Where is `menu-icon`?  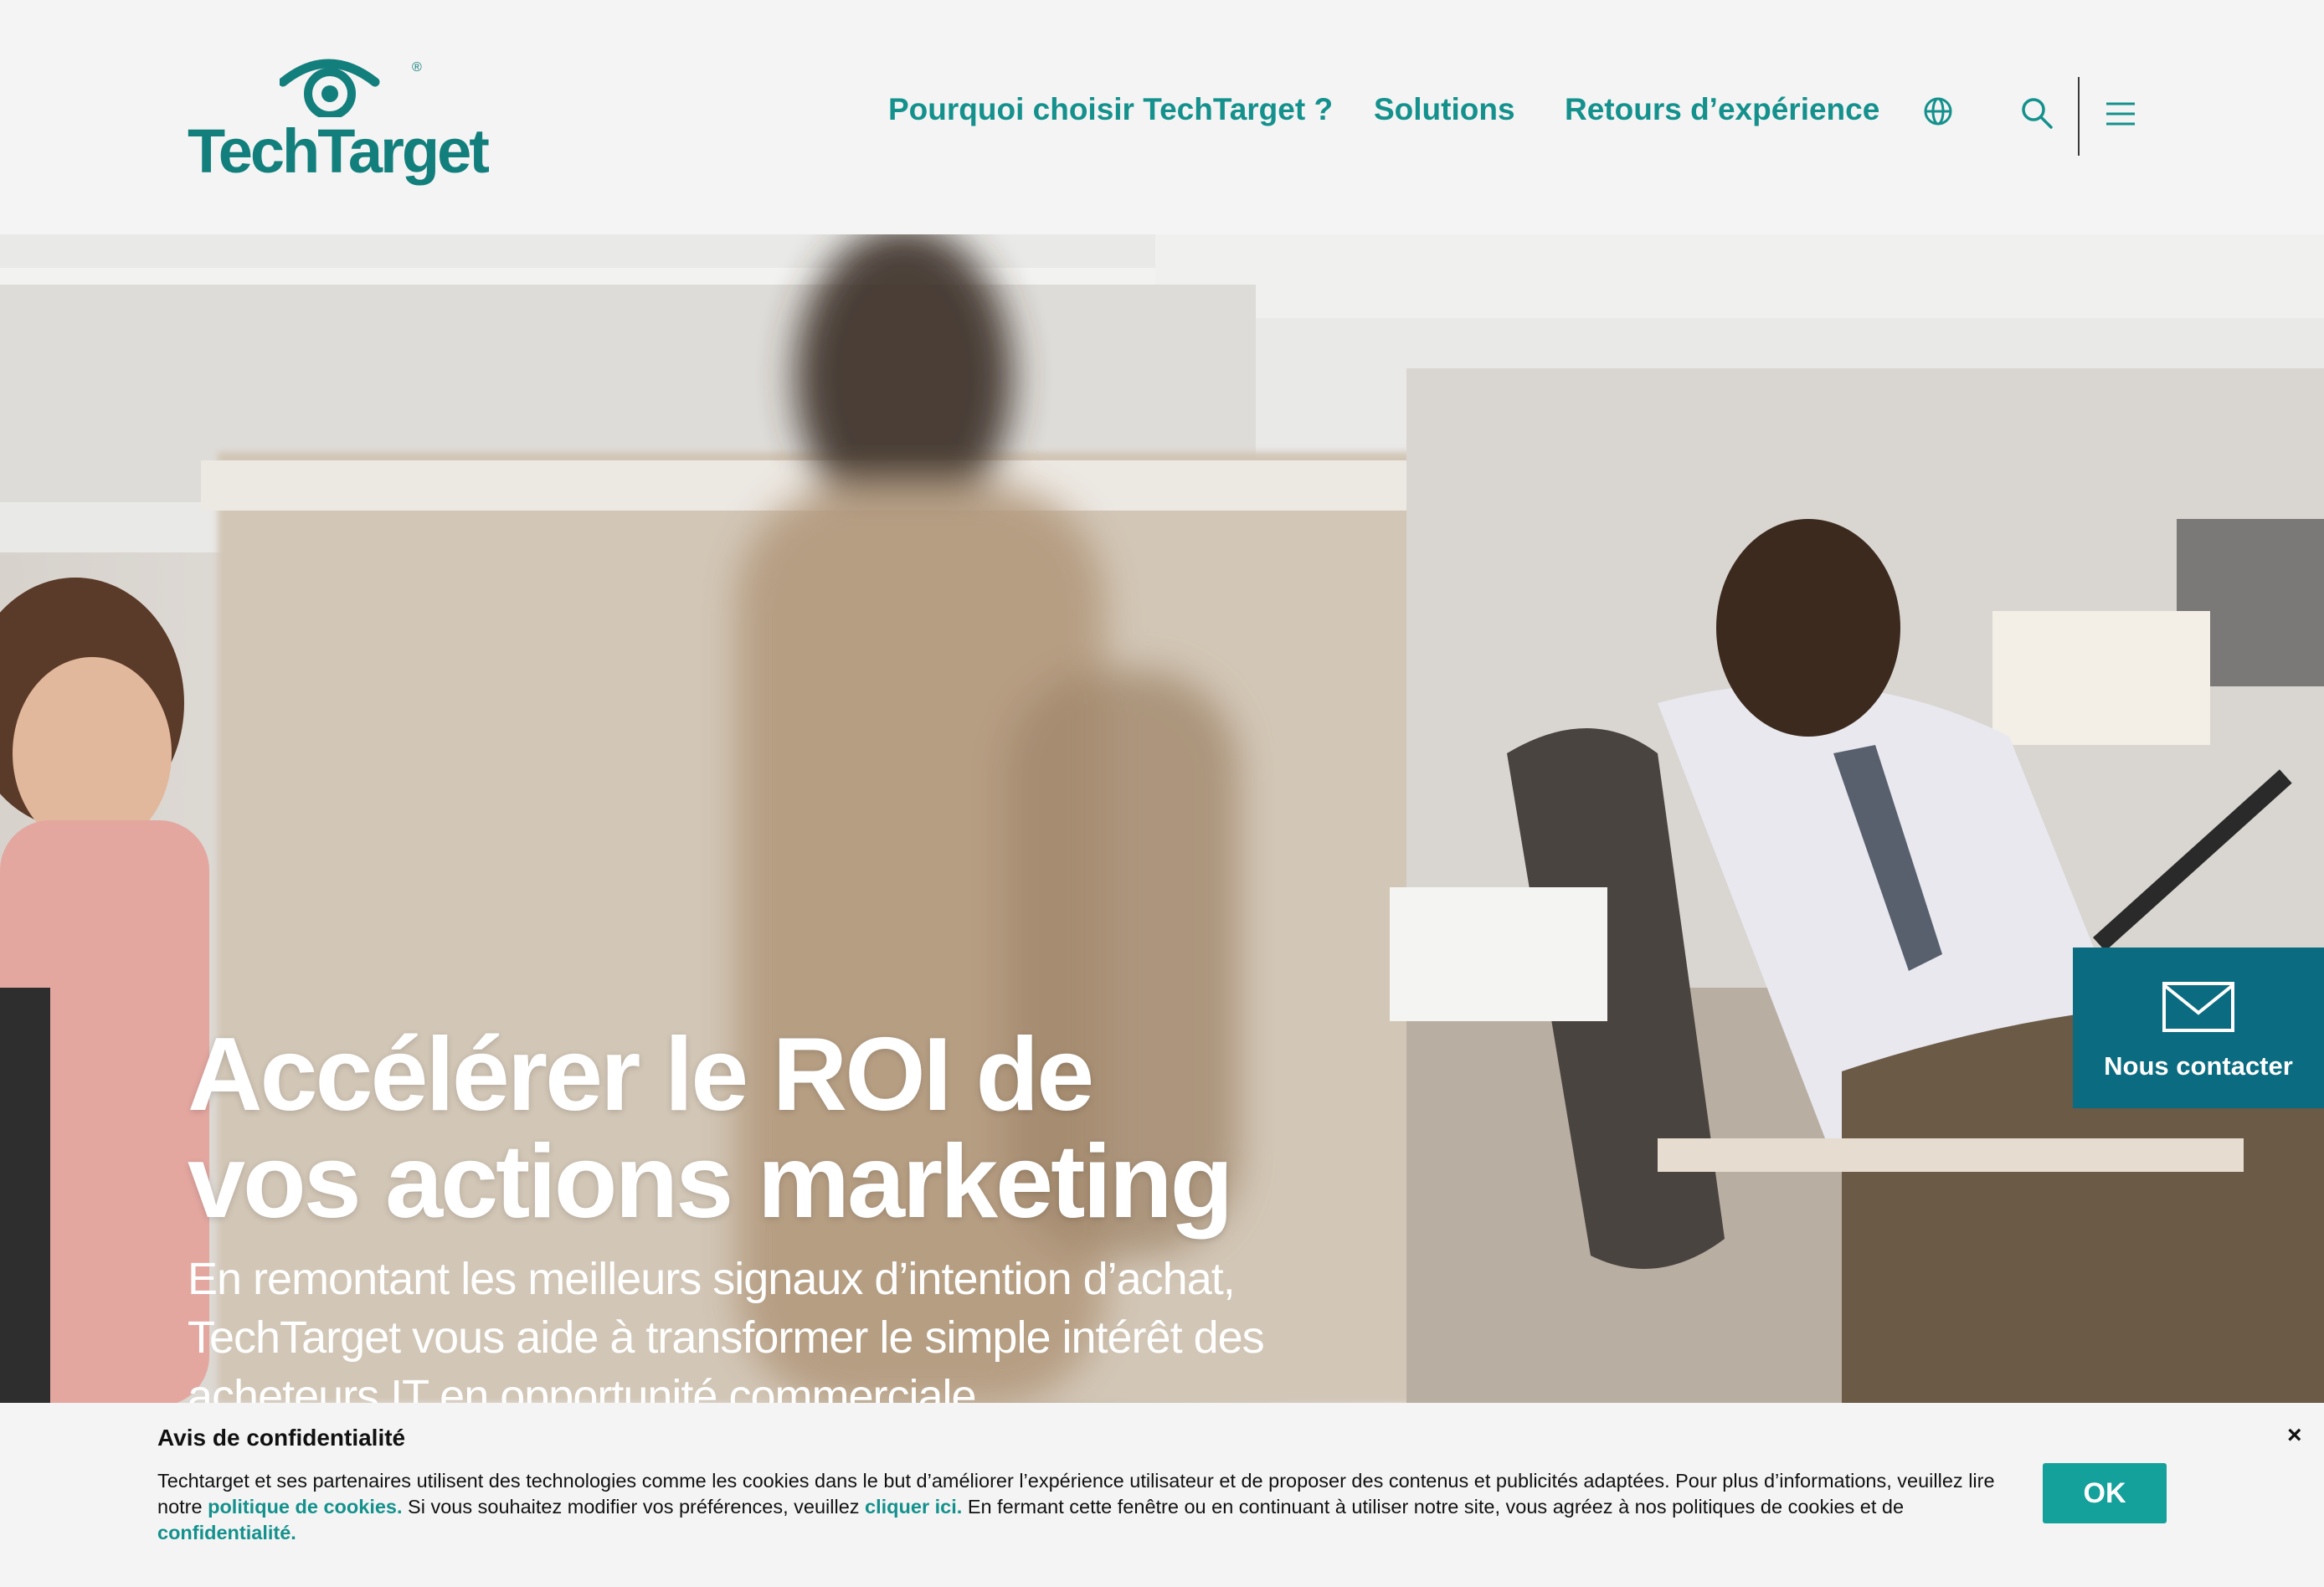 menu-icon is located at coordinates (2120, 114).